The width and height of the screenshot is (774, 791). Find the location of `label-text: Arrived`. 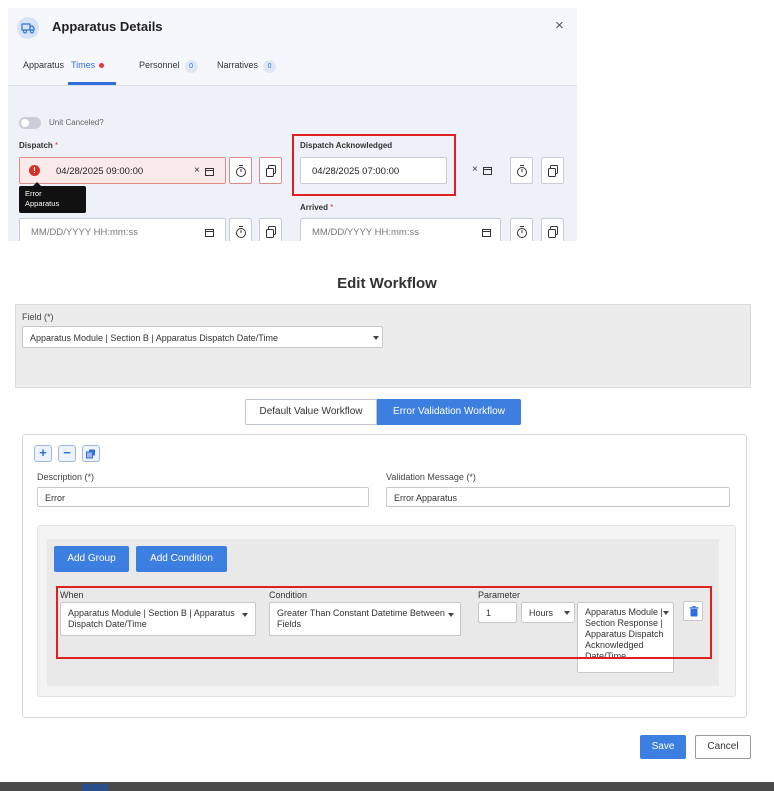

label-text: Arrived is located at coordinates (314, 207).